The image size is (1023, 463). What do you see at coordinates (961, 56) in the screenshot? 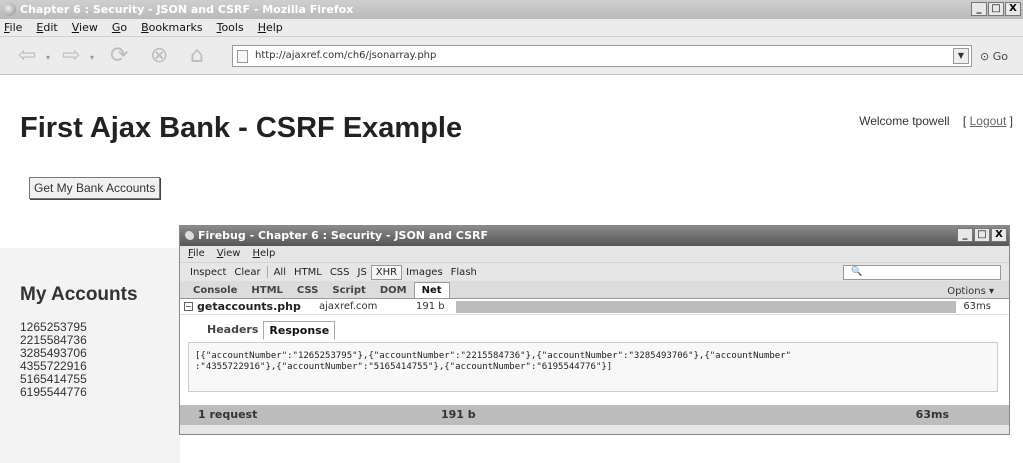
I see `url-dropdown-icon: ▼` at bounding box center [961, 56].